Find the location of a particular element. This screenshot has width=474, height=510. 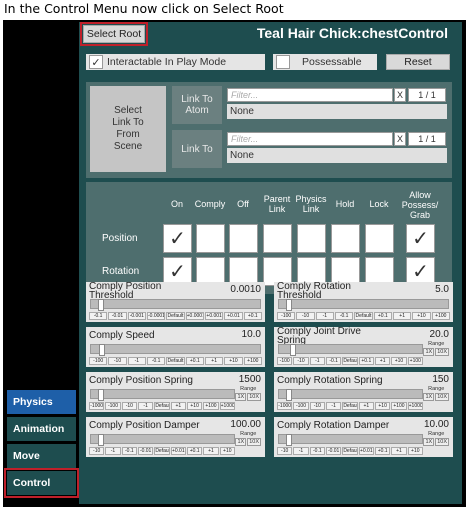

state-toggle-position-7: ✓ is located at coordinates (420, 238).